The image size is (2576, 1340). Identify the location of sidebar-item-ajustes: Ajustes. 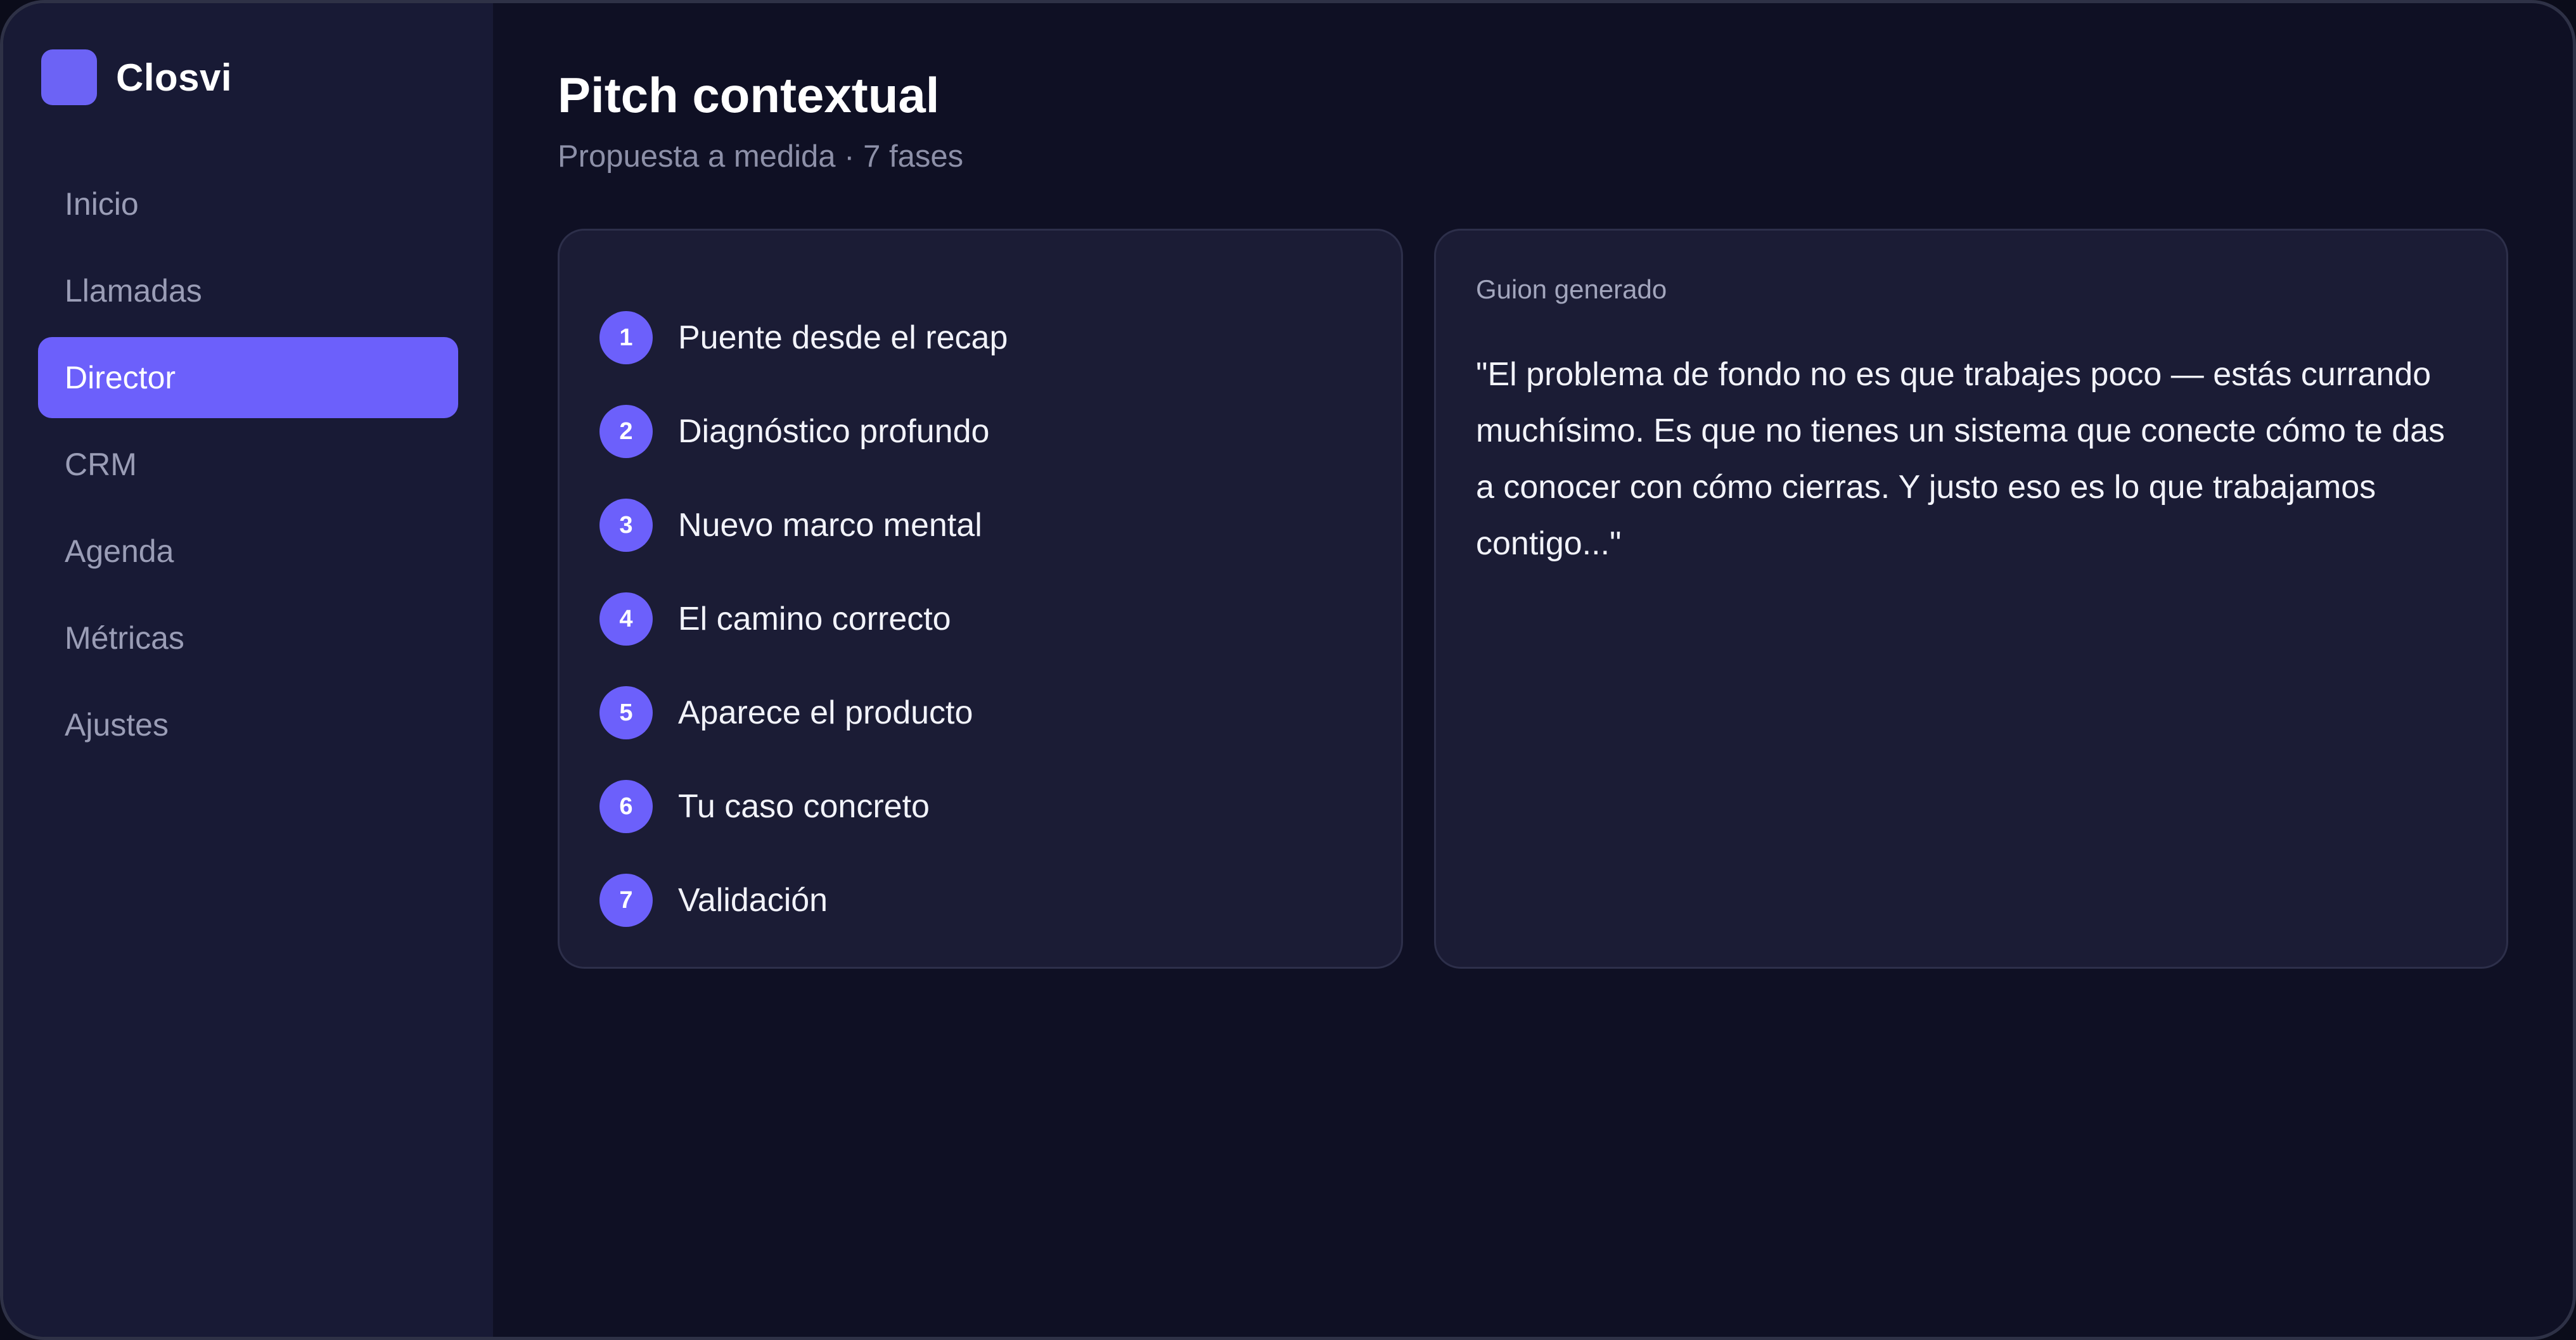
(248, 725).